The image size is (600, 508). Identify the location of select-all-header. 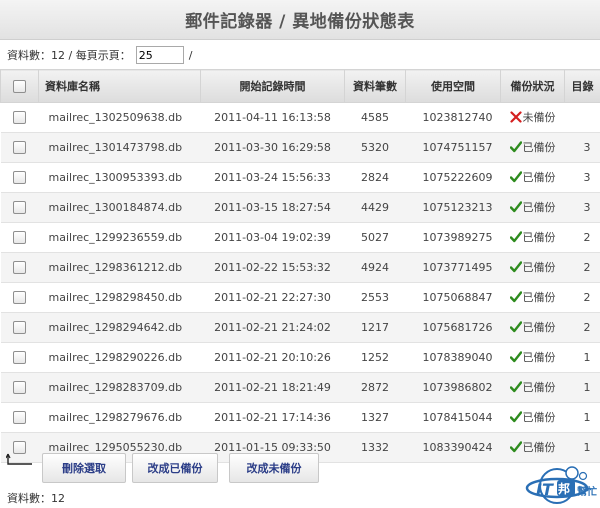
(19, 86).